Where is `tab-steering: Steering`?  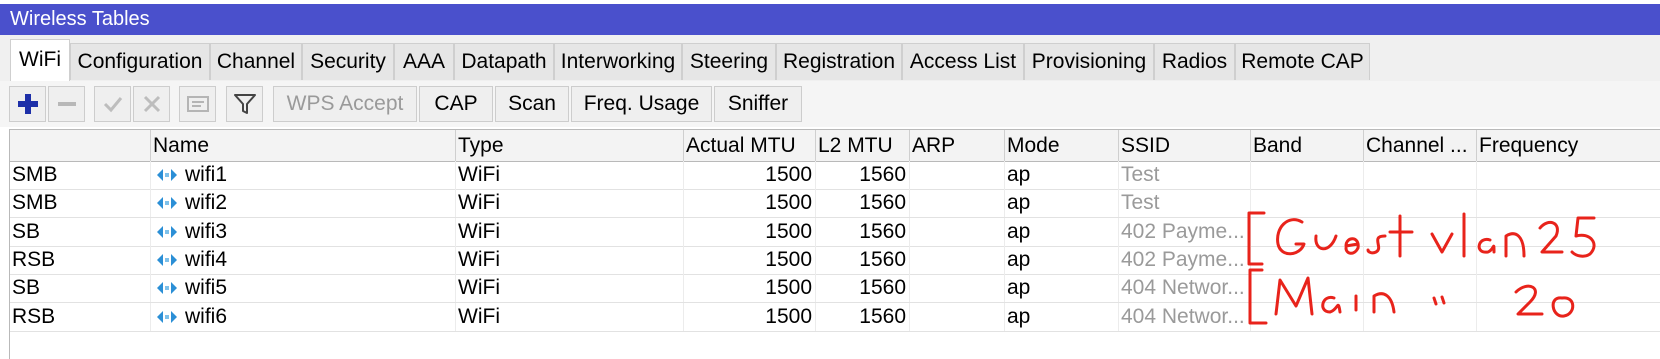 tab-steering: Steering is located at coordinates (729, 61).